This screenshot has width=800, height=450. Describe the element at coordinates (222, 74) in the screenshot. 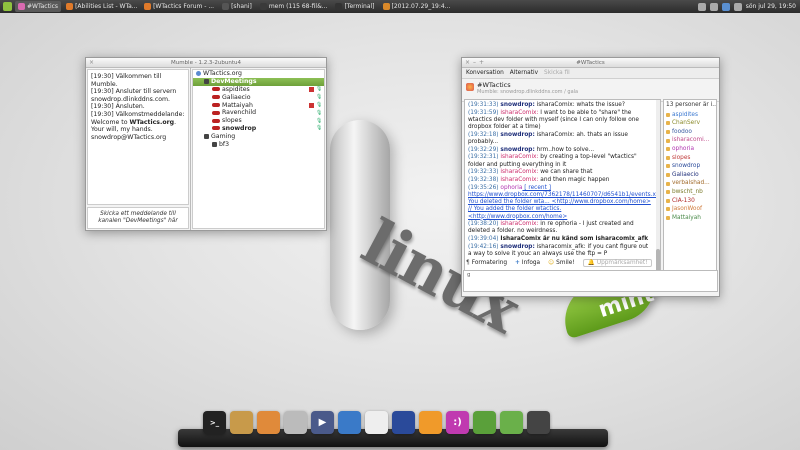

I see `tree-label: WTactics.org` at that location.